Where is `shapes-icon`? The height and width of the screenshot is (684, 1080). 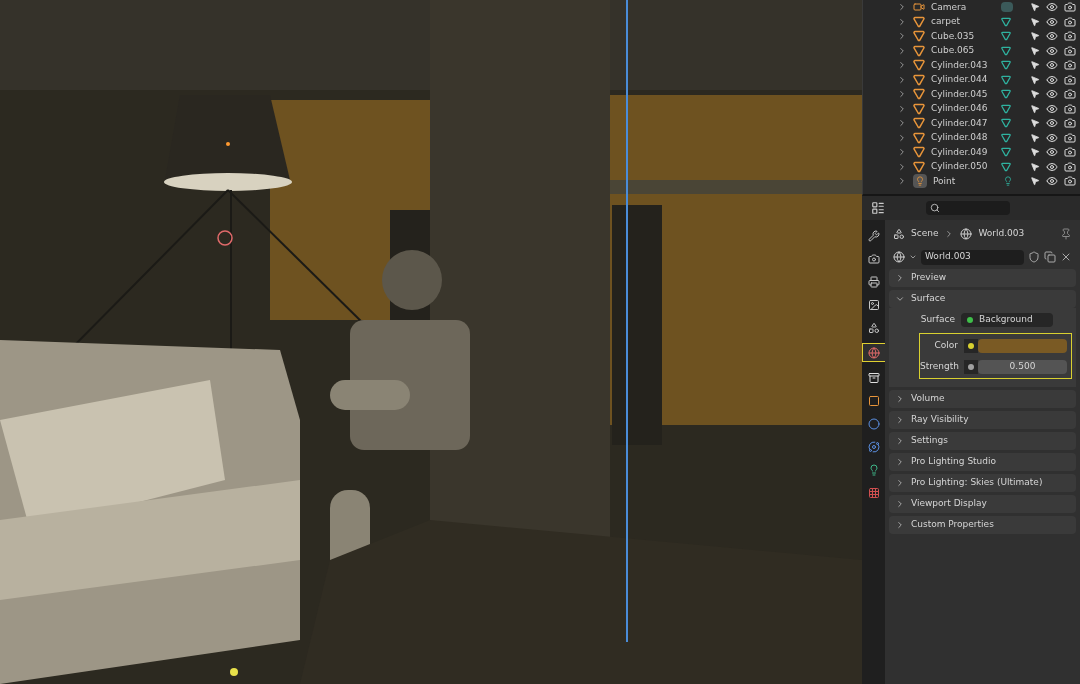
shapes-icon is located at coordinates (873, 327).